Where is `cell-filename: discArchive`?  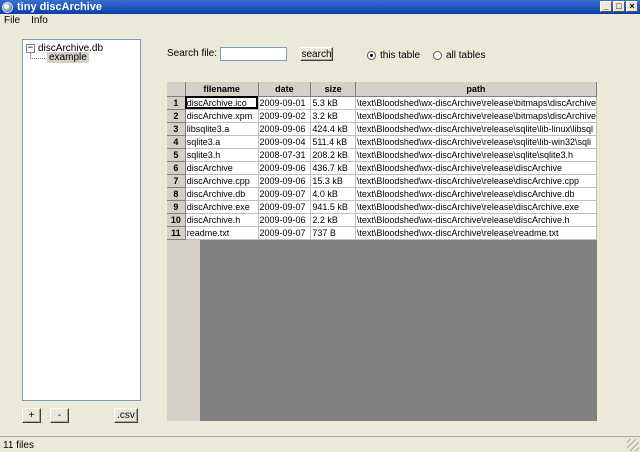 cell-filename: discArchive is located at coordinates (222, 168).